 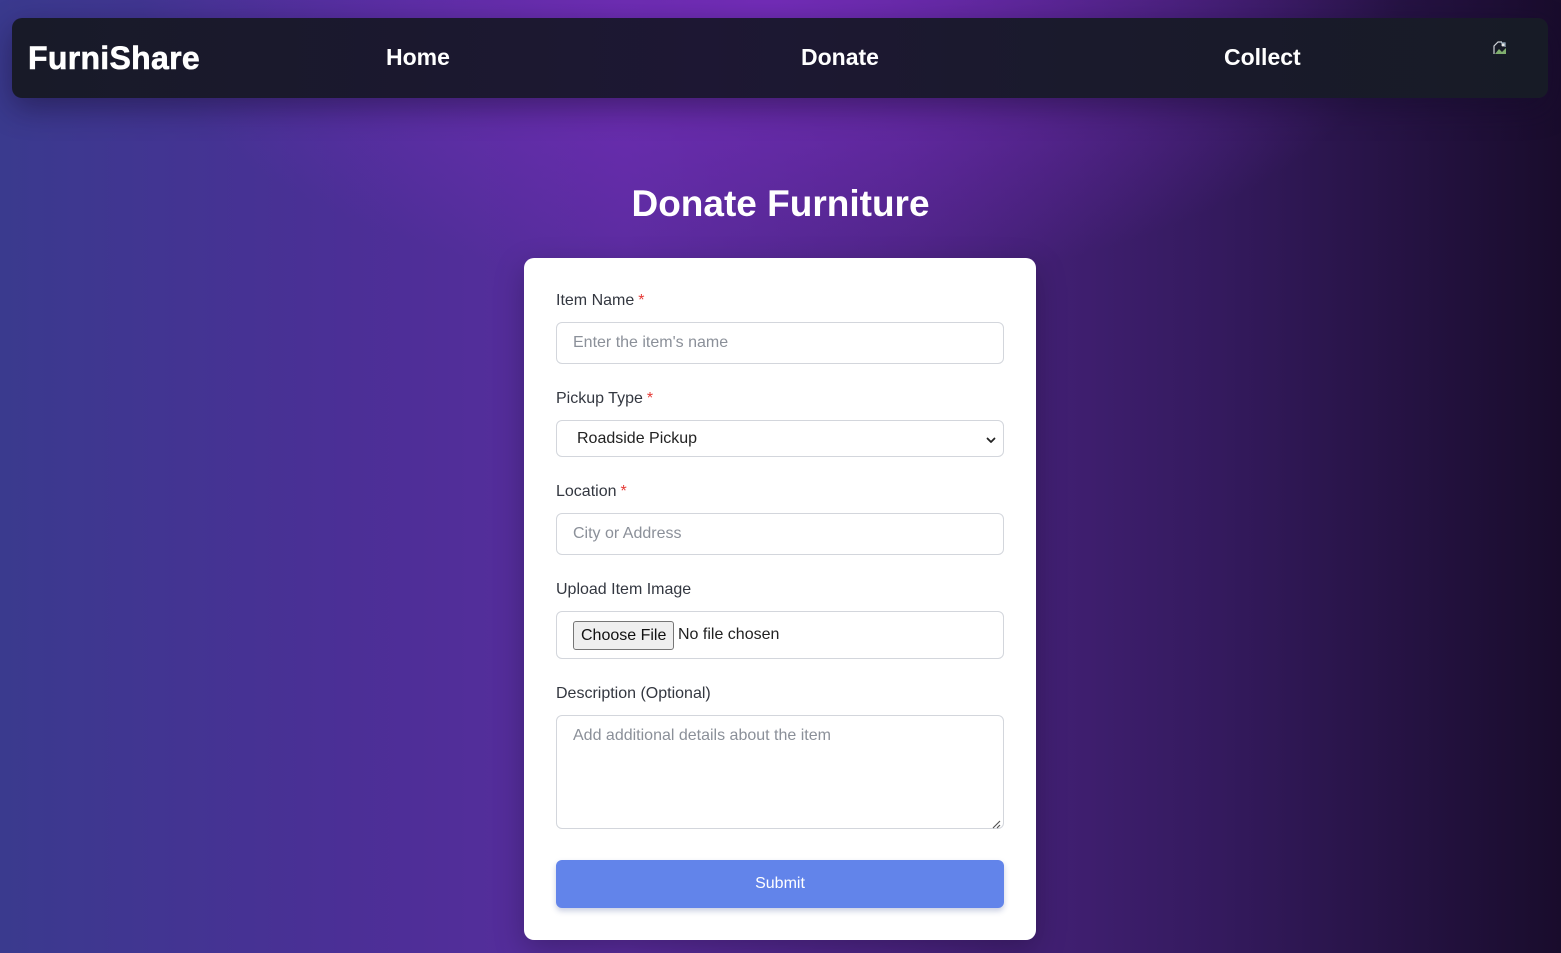 I want to click on file-upload-field: Choose File No file chosen, so click(x=780, y=635).